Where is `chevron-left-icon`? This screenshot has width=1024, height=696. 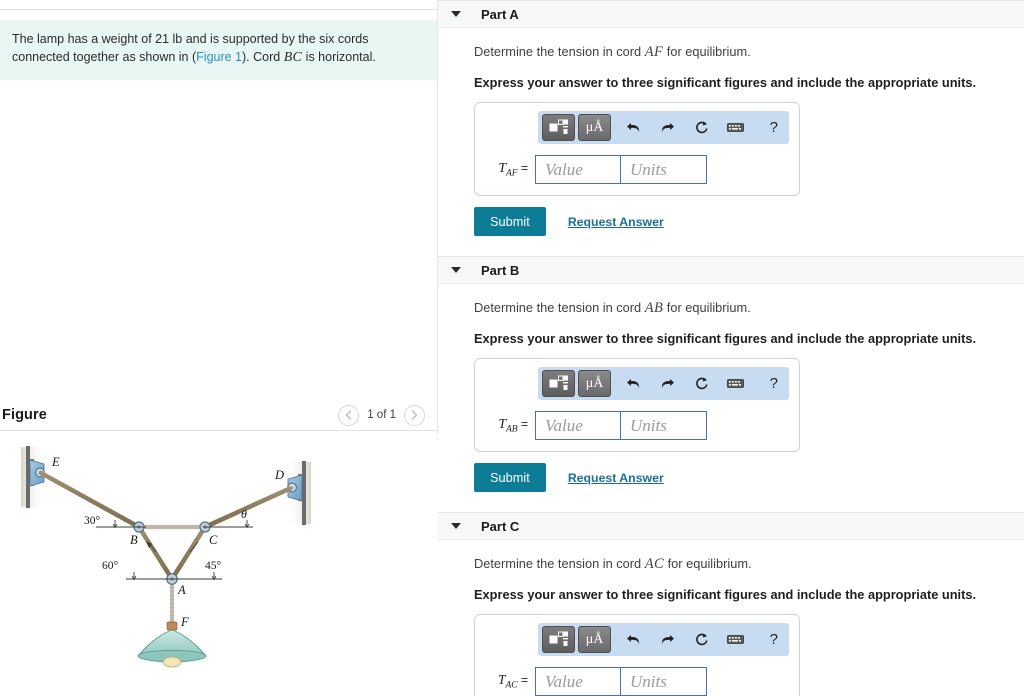 chevron-left-icon is located at coordinates (349, 415).